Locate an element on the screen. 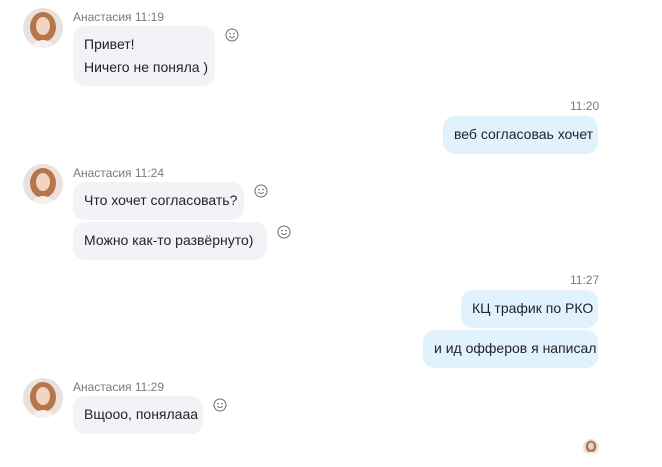  message-text: Можно как-то развёрнуто) is located at coordinates (169, 240).